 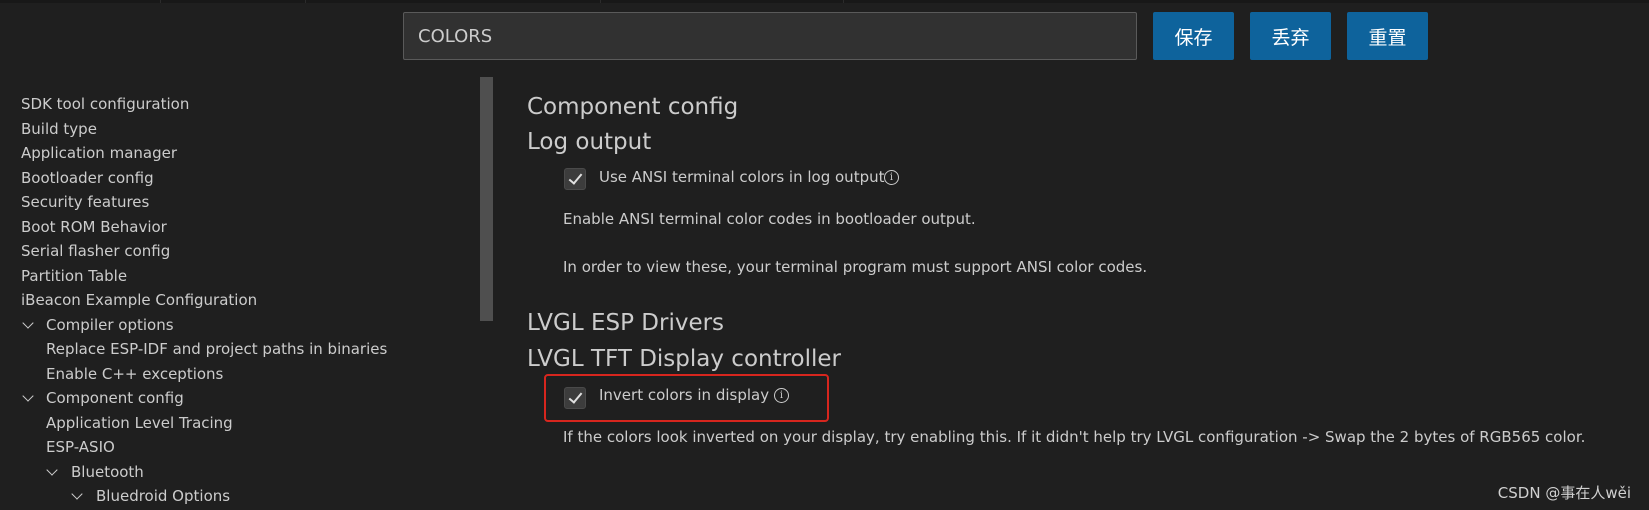 I want to click on sidebar-item-label: Partition Table, so click(x=74, y=275).